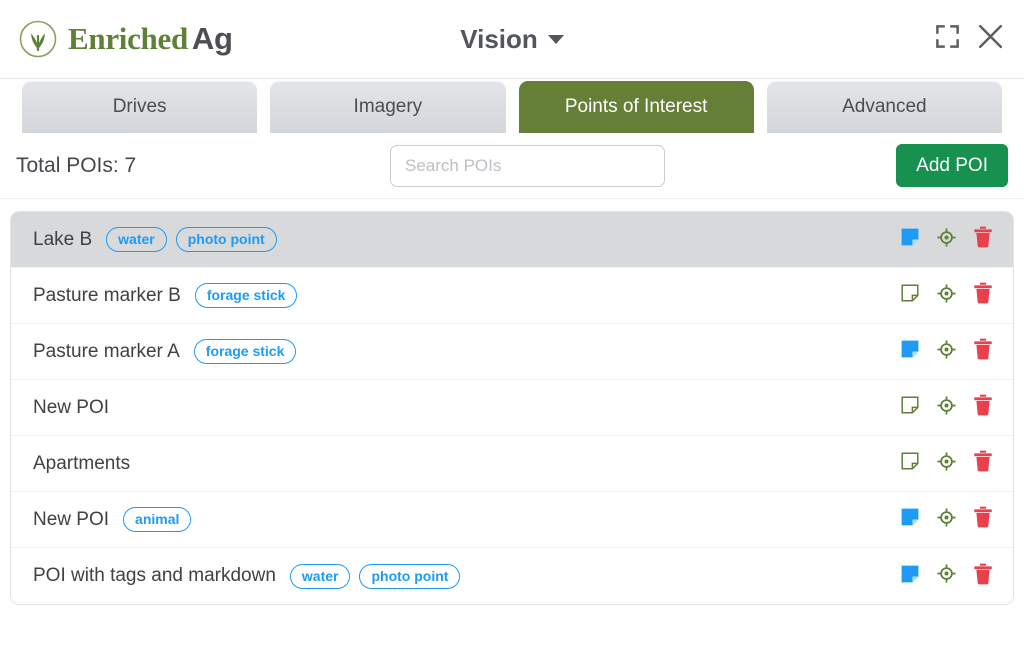 The width and height of the screenshot is (1024, 663). What do you see at coordinates (952, 165) in the screenshot?
I see `add-poi-button: Add POI` at bounding box center [952, 165].